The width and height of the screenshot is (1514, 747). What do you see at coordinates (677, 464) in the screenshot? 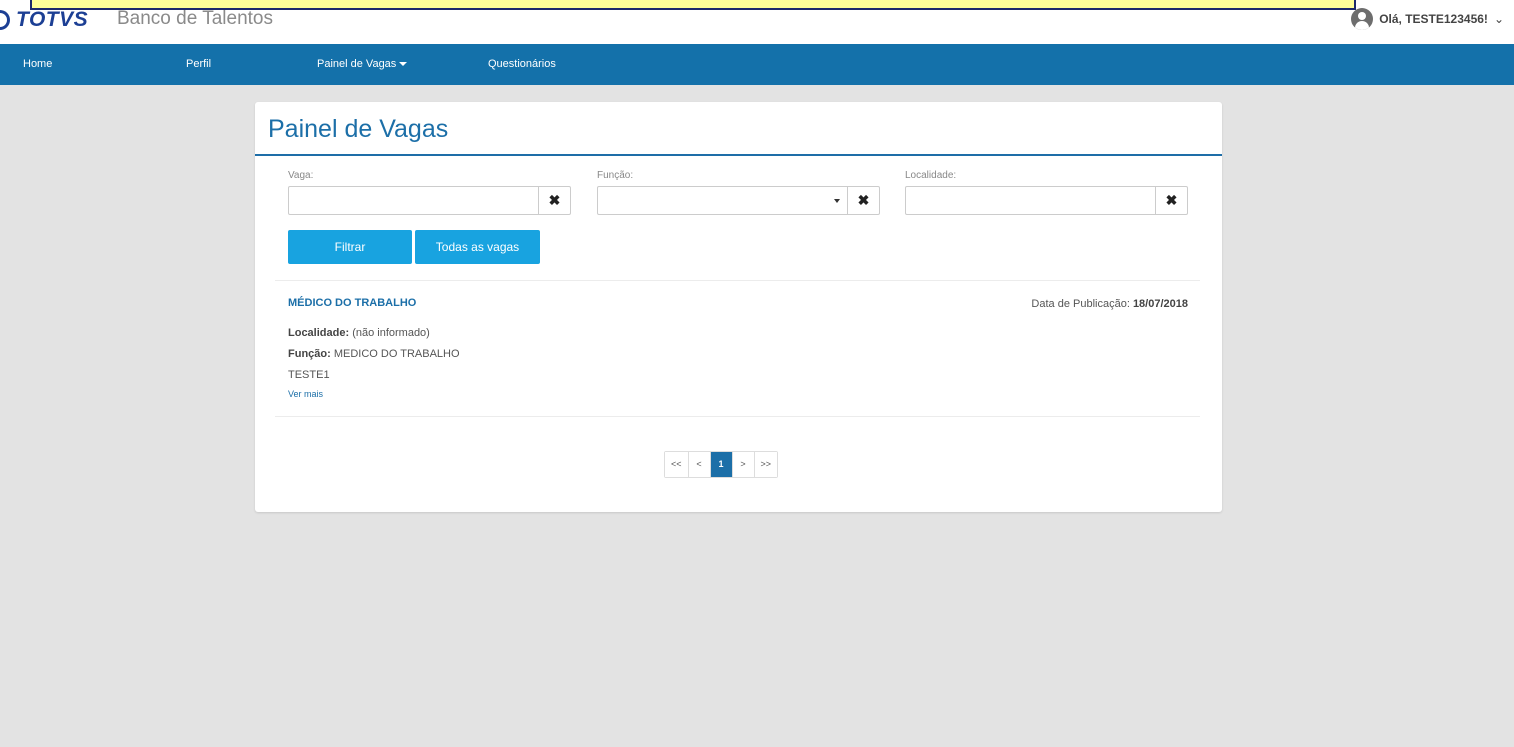
I see `page-first-button: <<` at bounding box center [677, 464].